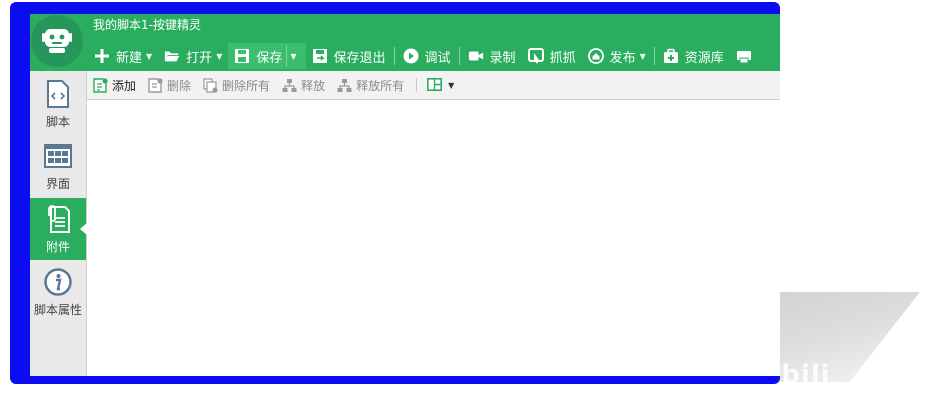 The image size is (932, 394). Describe the element at coordinates (344, 85) in the screenshot. I see `hierarchy-all-icon` at that location.